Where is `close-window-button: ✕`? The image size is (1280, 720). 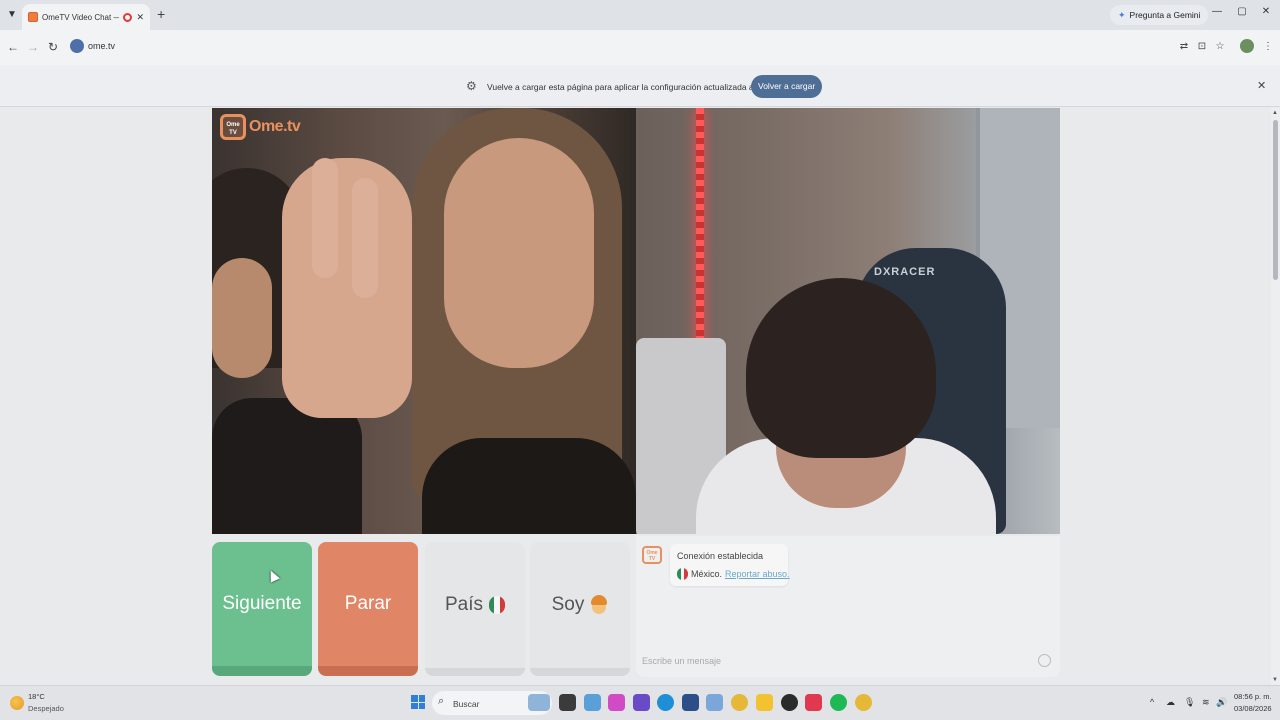 close-window-button: ✕ is located at coordinates (1266, 11).